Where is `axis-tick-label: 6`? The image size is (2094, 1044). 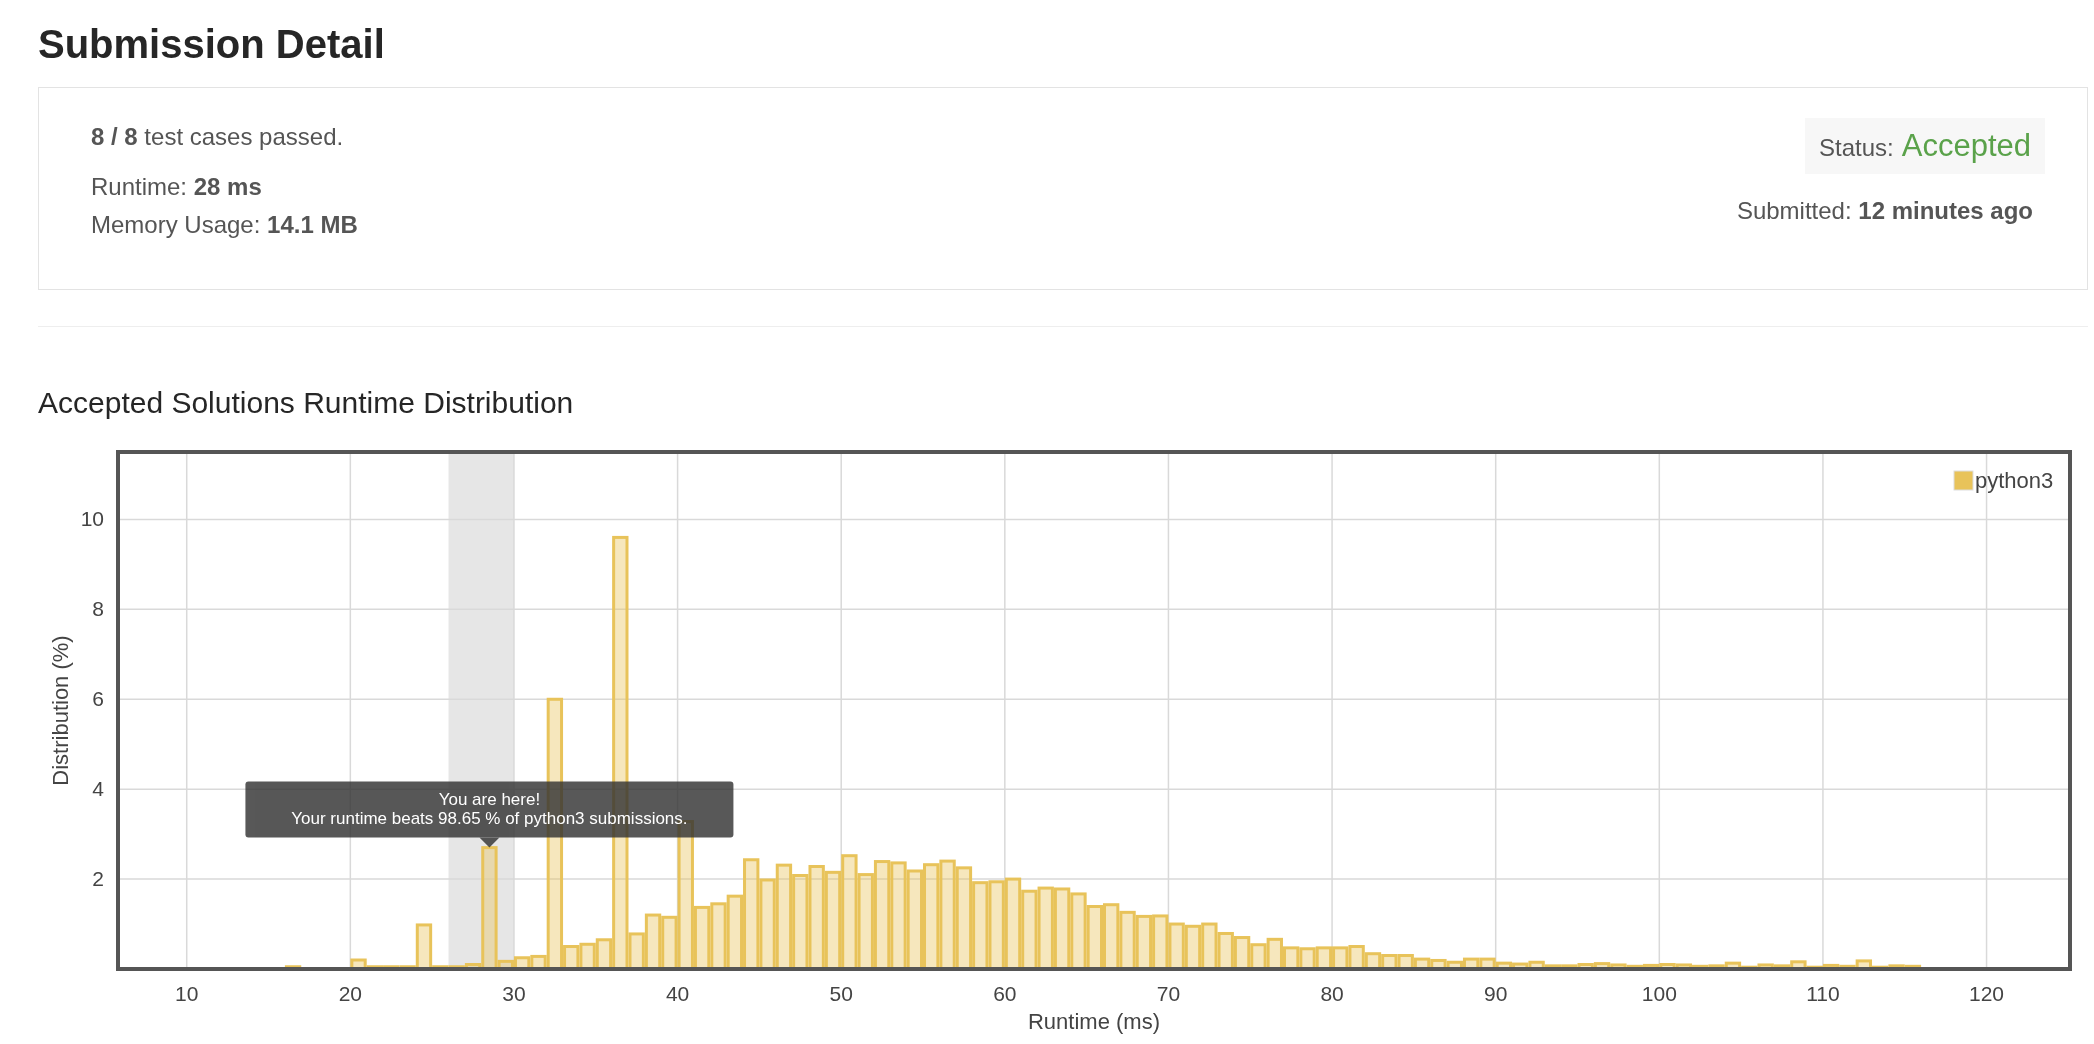 axis-tick-label: 6 is located at coordinates (98, 699).